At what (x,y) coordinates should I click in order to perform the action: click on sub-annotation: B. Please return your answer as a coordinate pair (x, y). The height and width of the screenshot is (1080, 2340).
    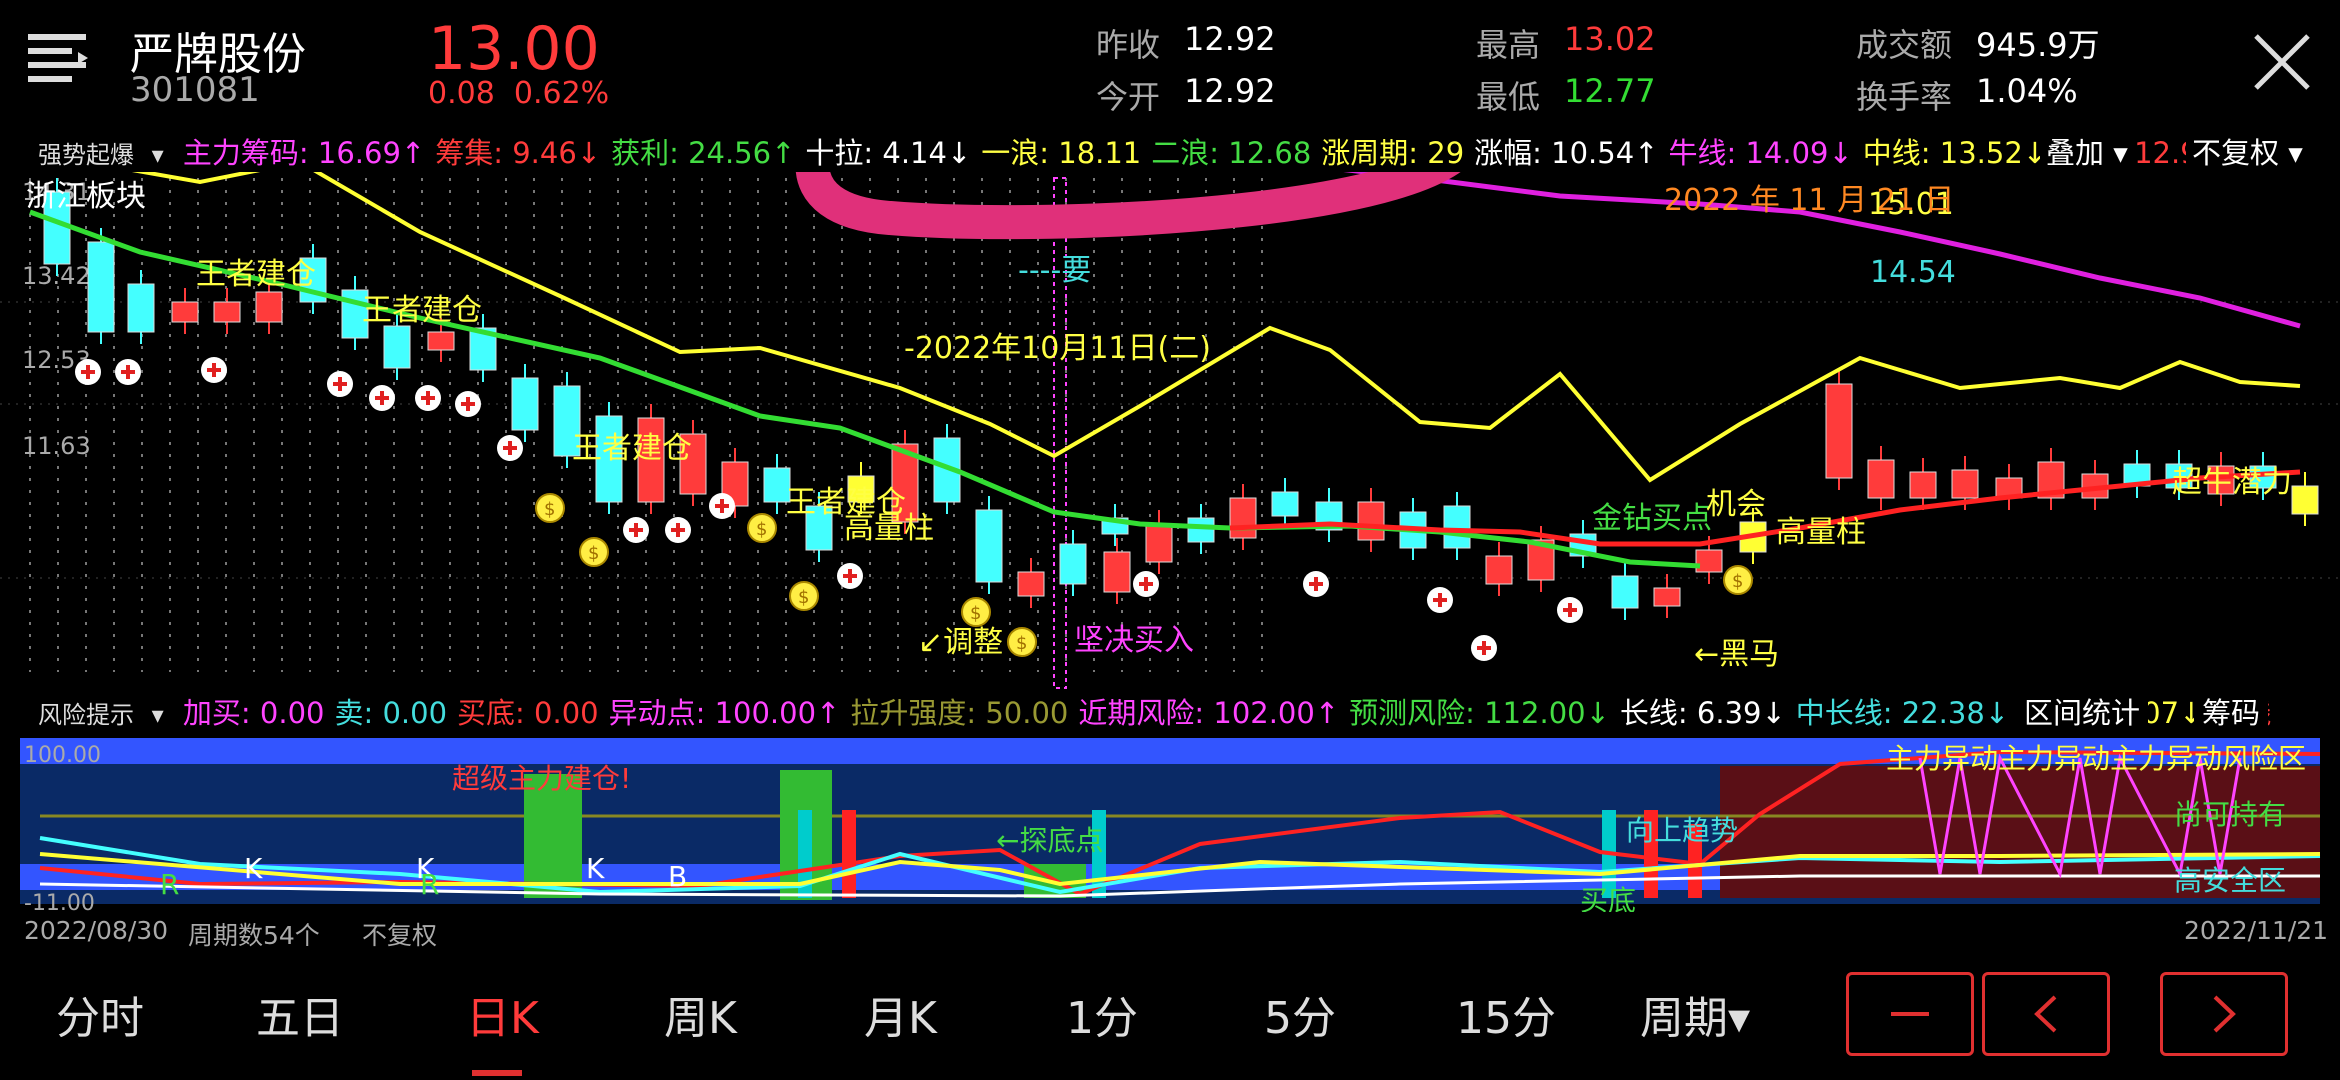
    Looking at the image, I should click on (677, 876).